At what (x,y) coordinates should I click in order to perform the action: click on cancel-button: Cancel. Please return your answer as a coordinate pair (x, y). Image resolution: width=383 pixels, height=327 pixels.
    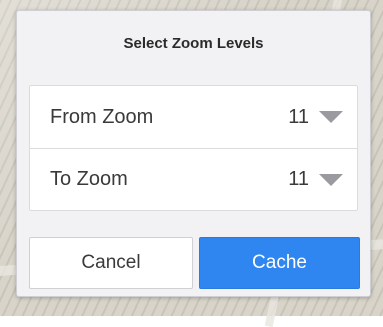
    Looking at the image, I should click on (111, 263).